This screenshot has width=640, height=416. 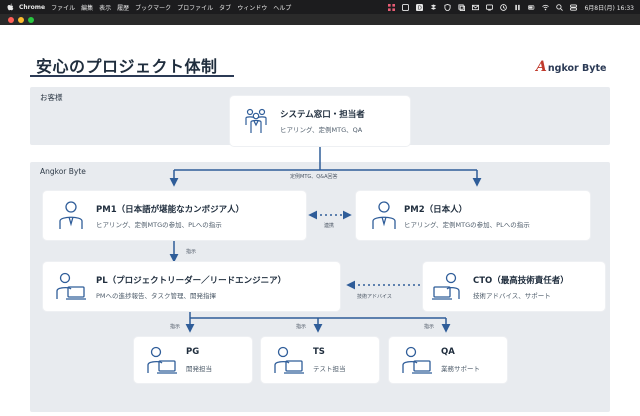 I want to click on search-icon, so click(x=560, y=7).